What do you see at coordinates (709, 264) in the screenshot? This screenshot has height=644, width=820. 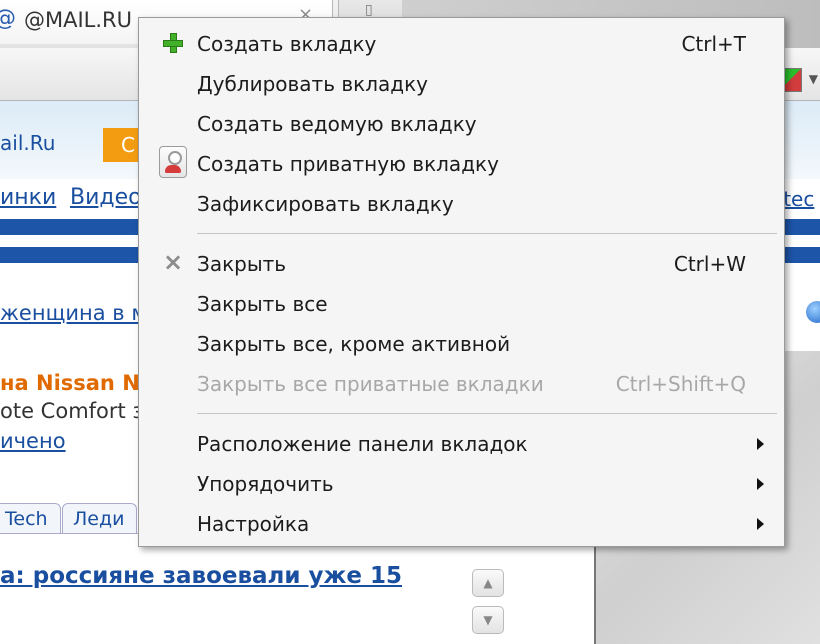 I see `menu-item-shortcut: Ctrl+W` at bounding box center [709, 264].